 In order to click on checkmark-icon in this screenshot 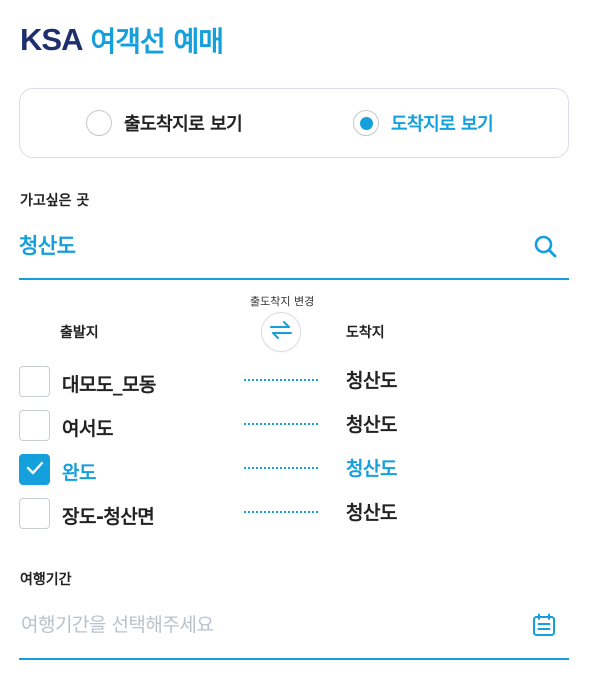, I will do `click(35, 469)`.